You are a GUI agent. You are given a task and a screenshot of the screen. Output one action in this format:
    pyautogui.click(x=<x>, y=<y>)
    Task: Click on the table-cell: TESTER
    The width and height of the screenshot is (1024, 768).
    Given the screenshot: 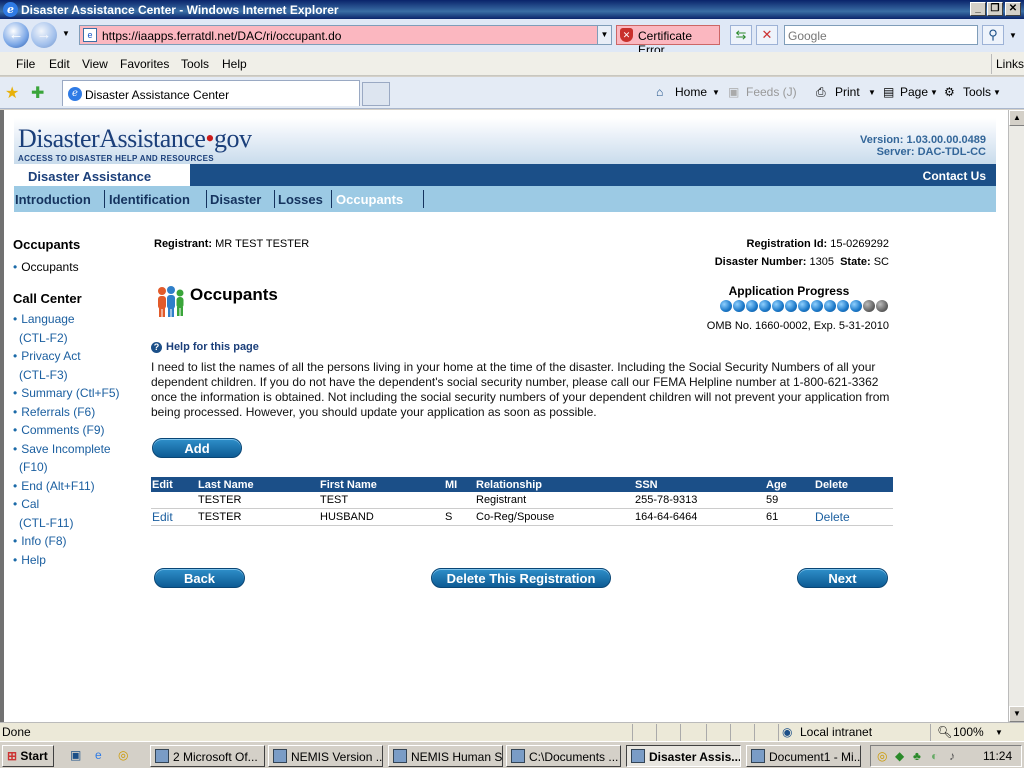 What is the action you would take?
    pyautogui.click(x=220, y=500)
    